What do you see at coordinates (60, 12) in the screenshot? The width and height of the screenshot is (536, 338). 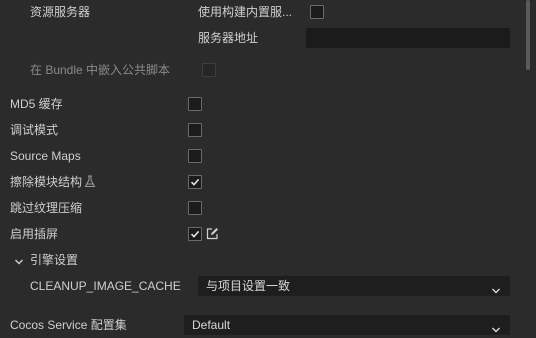 I see `resource-server-label: 资源服务器` at bounding box center [60, 12].